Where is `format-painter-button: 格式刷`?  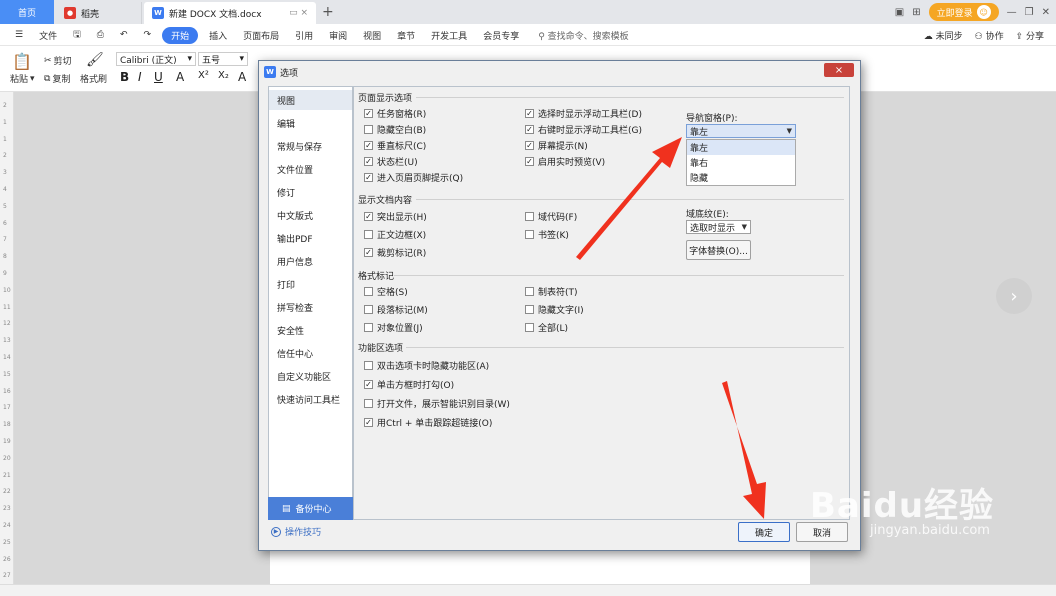 format-painter-button: 格式刷 is located at coordinates (93, 78).